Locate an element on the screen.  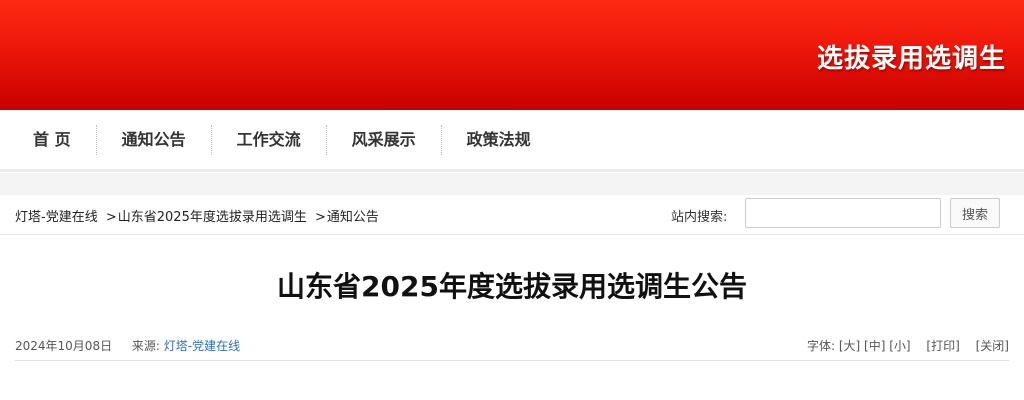
nav-item-policies: 政策法规 is located at coordinates (499, 140).